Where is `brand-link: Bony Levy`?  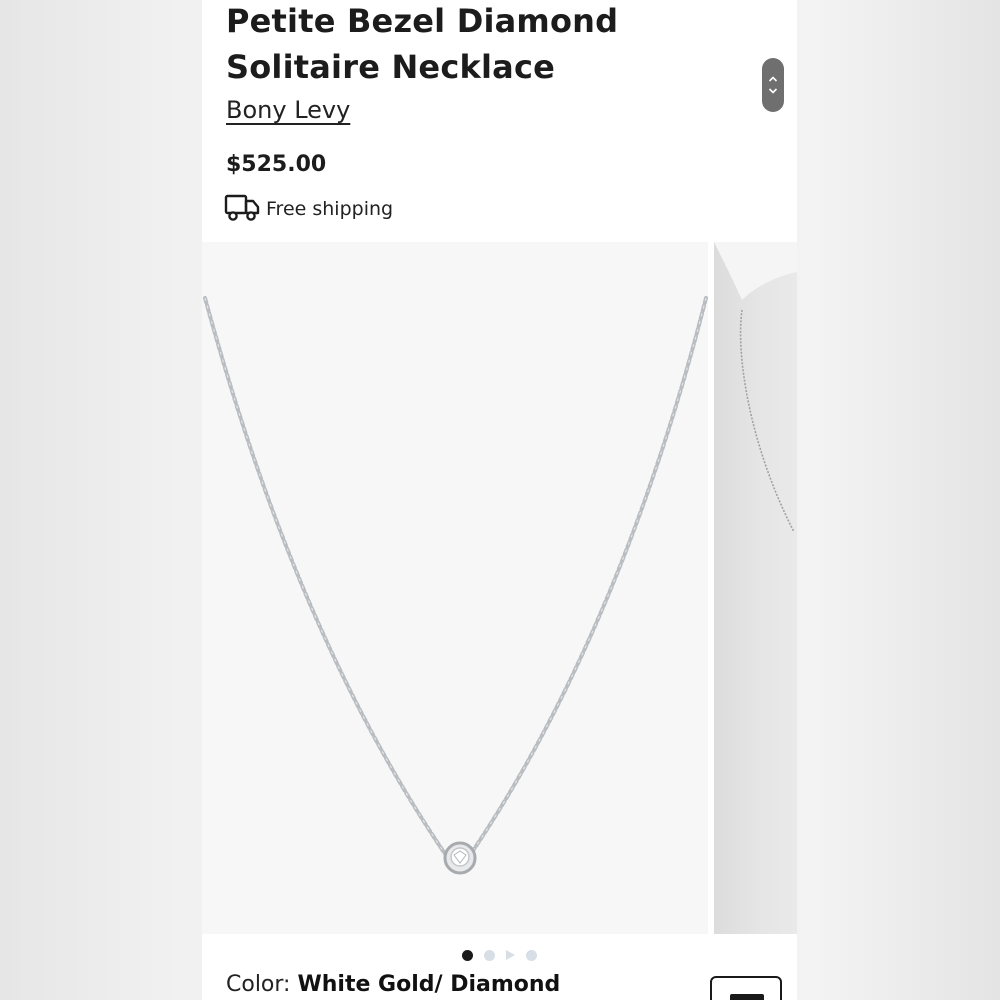
brand-link: Bony Levy is located at coordinates (288, 110).